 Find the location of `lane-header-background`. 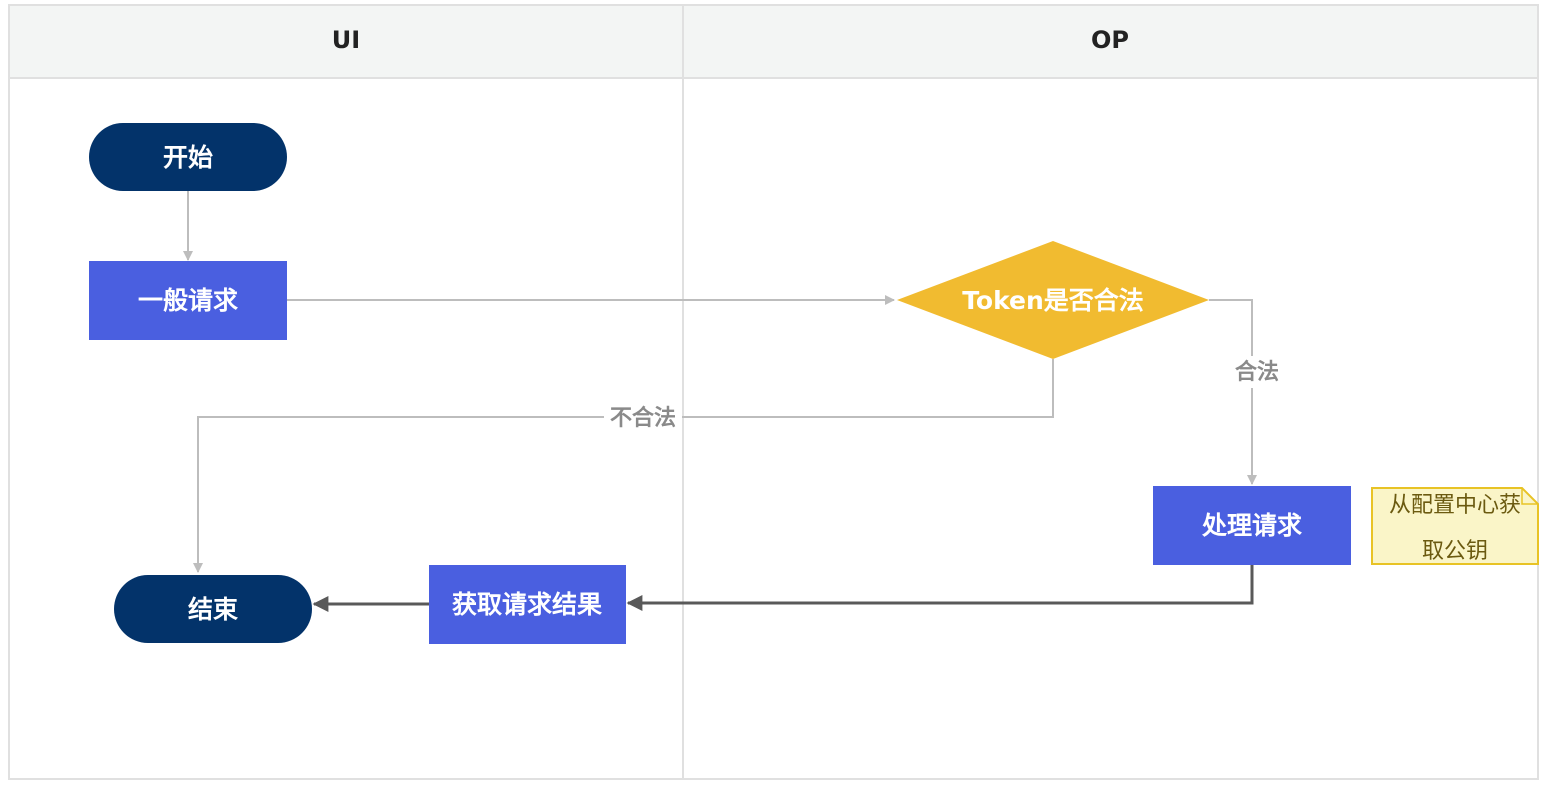

lane-header-background is located at coordinates (773, 41).